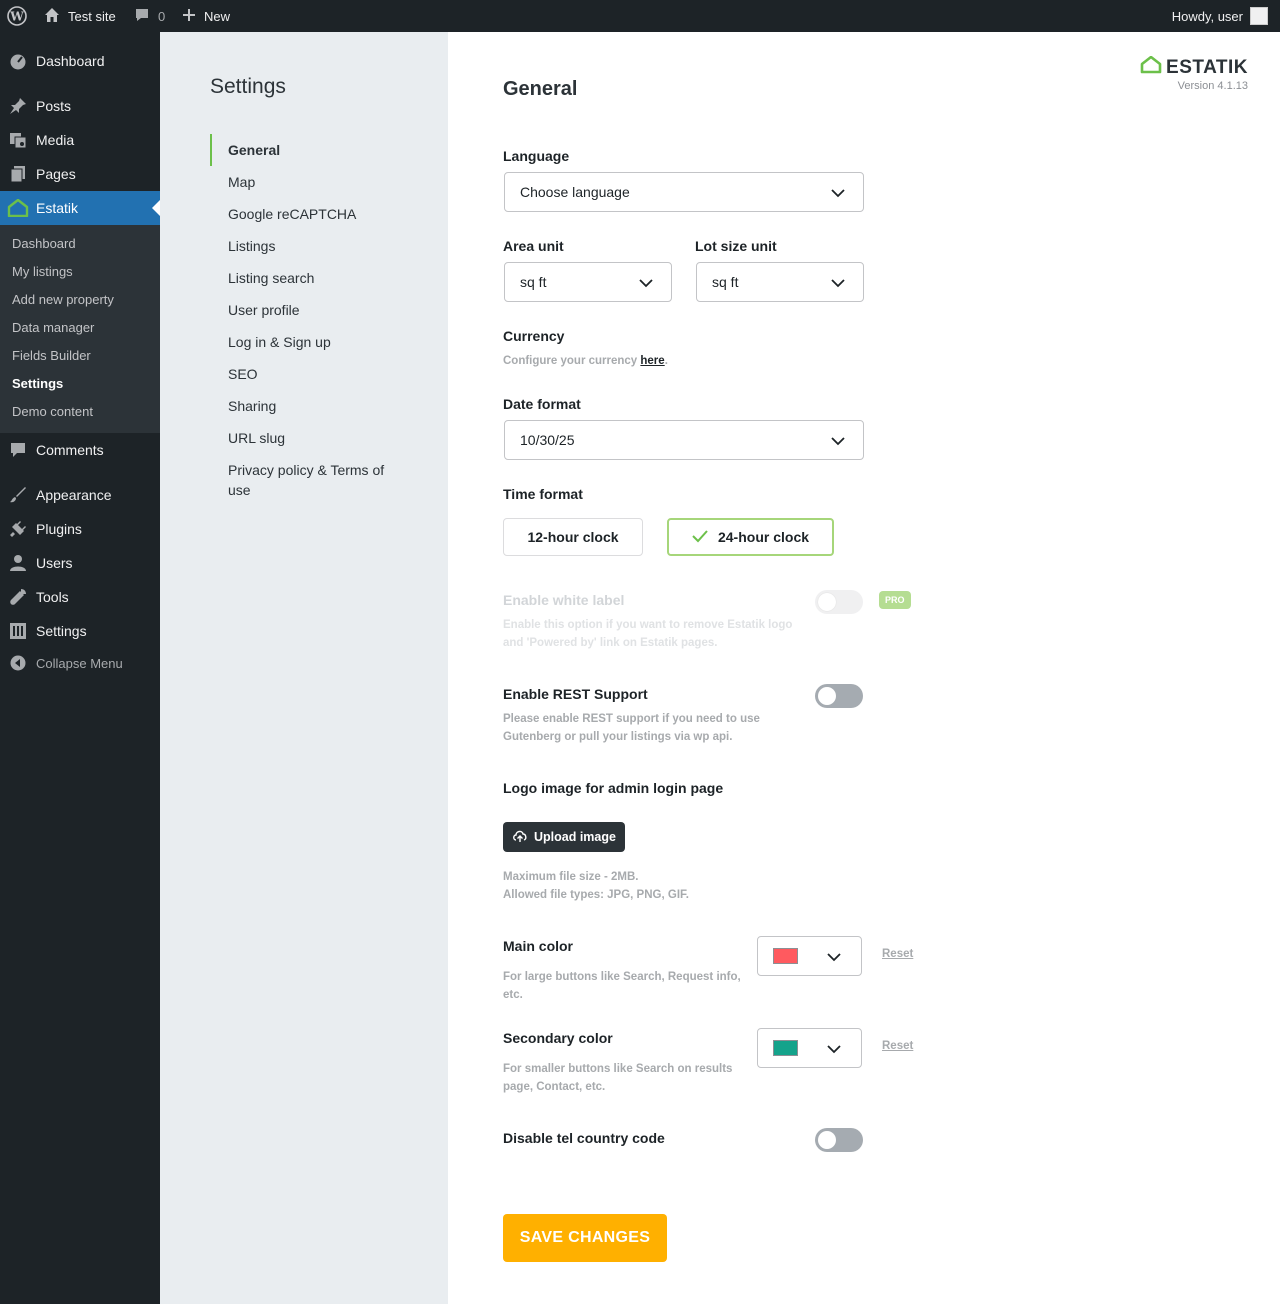 This screenshot has width=1280, height=1304. Describe the element at coordinates (162, 16) in the screenshot. I see `comments-count: 0` at that location.